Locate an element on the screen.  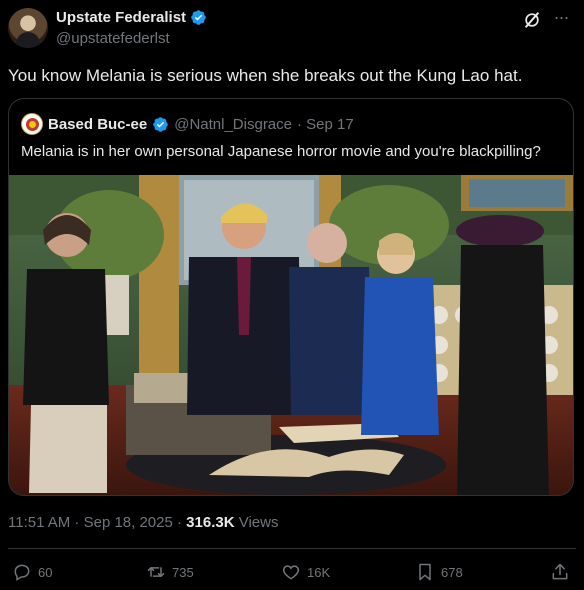
share-button is located at coordinates (560, 572).